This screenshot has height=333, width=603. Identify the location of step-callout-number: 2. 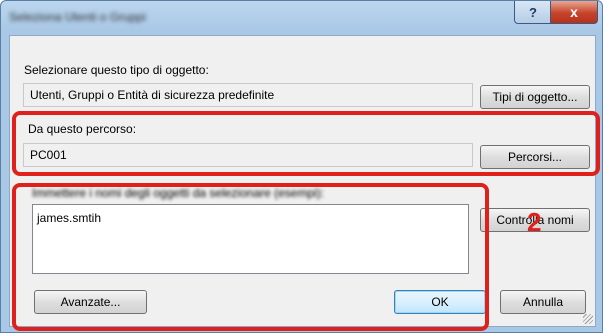
(534, 222).